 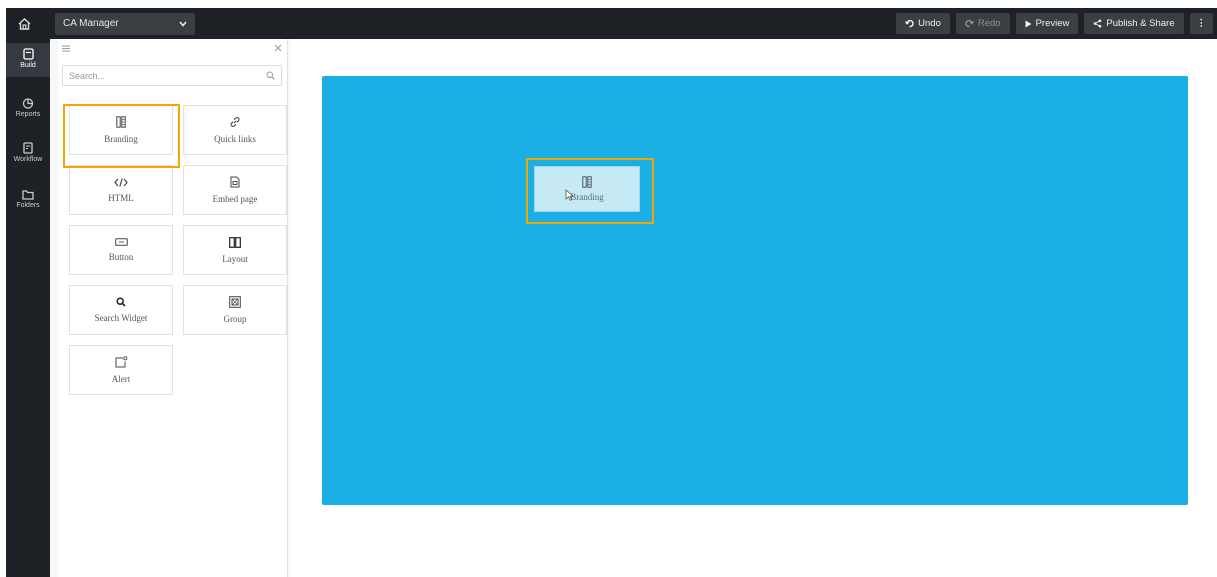 I want to click on nav-item-workflow: Workflow, so click(x=28, y=157).